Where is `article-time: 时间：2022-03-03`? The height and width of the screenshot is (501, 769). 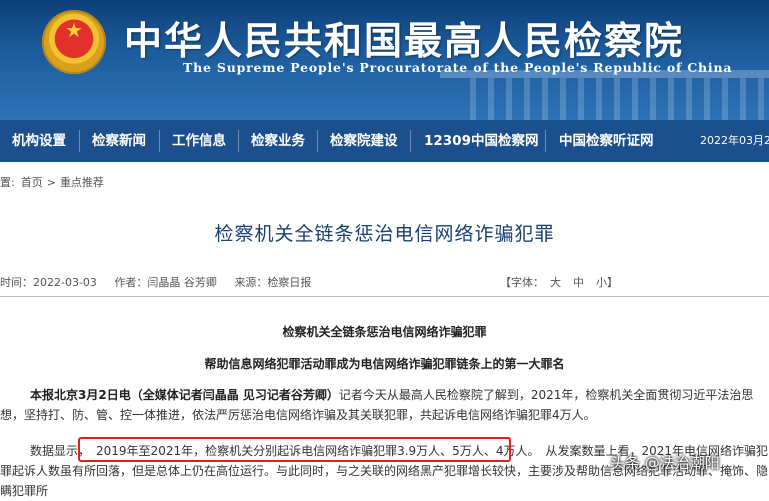
article-time: 时间：2022-03-03 is located at coordinates (48, 282).